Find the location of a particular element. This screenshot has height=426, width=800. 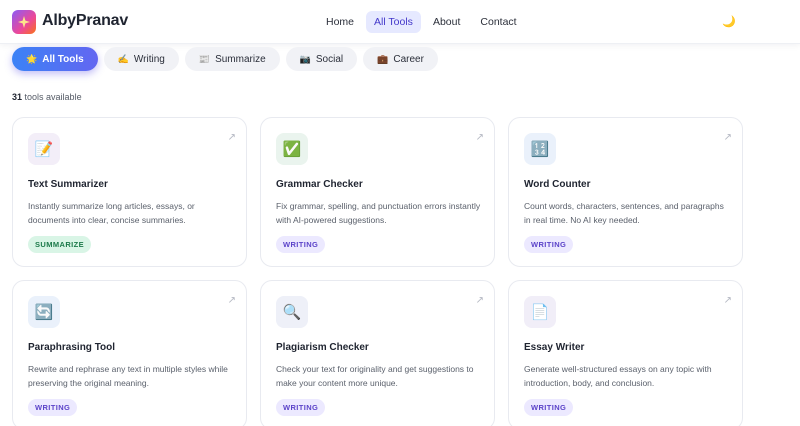

magnifier-icon: 🔍 is located at coordinates (292, 312).